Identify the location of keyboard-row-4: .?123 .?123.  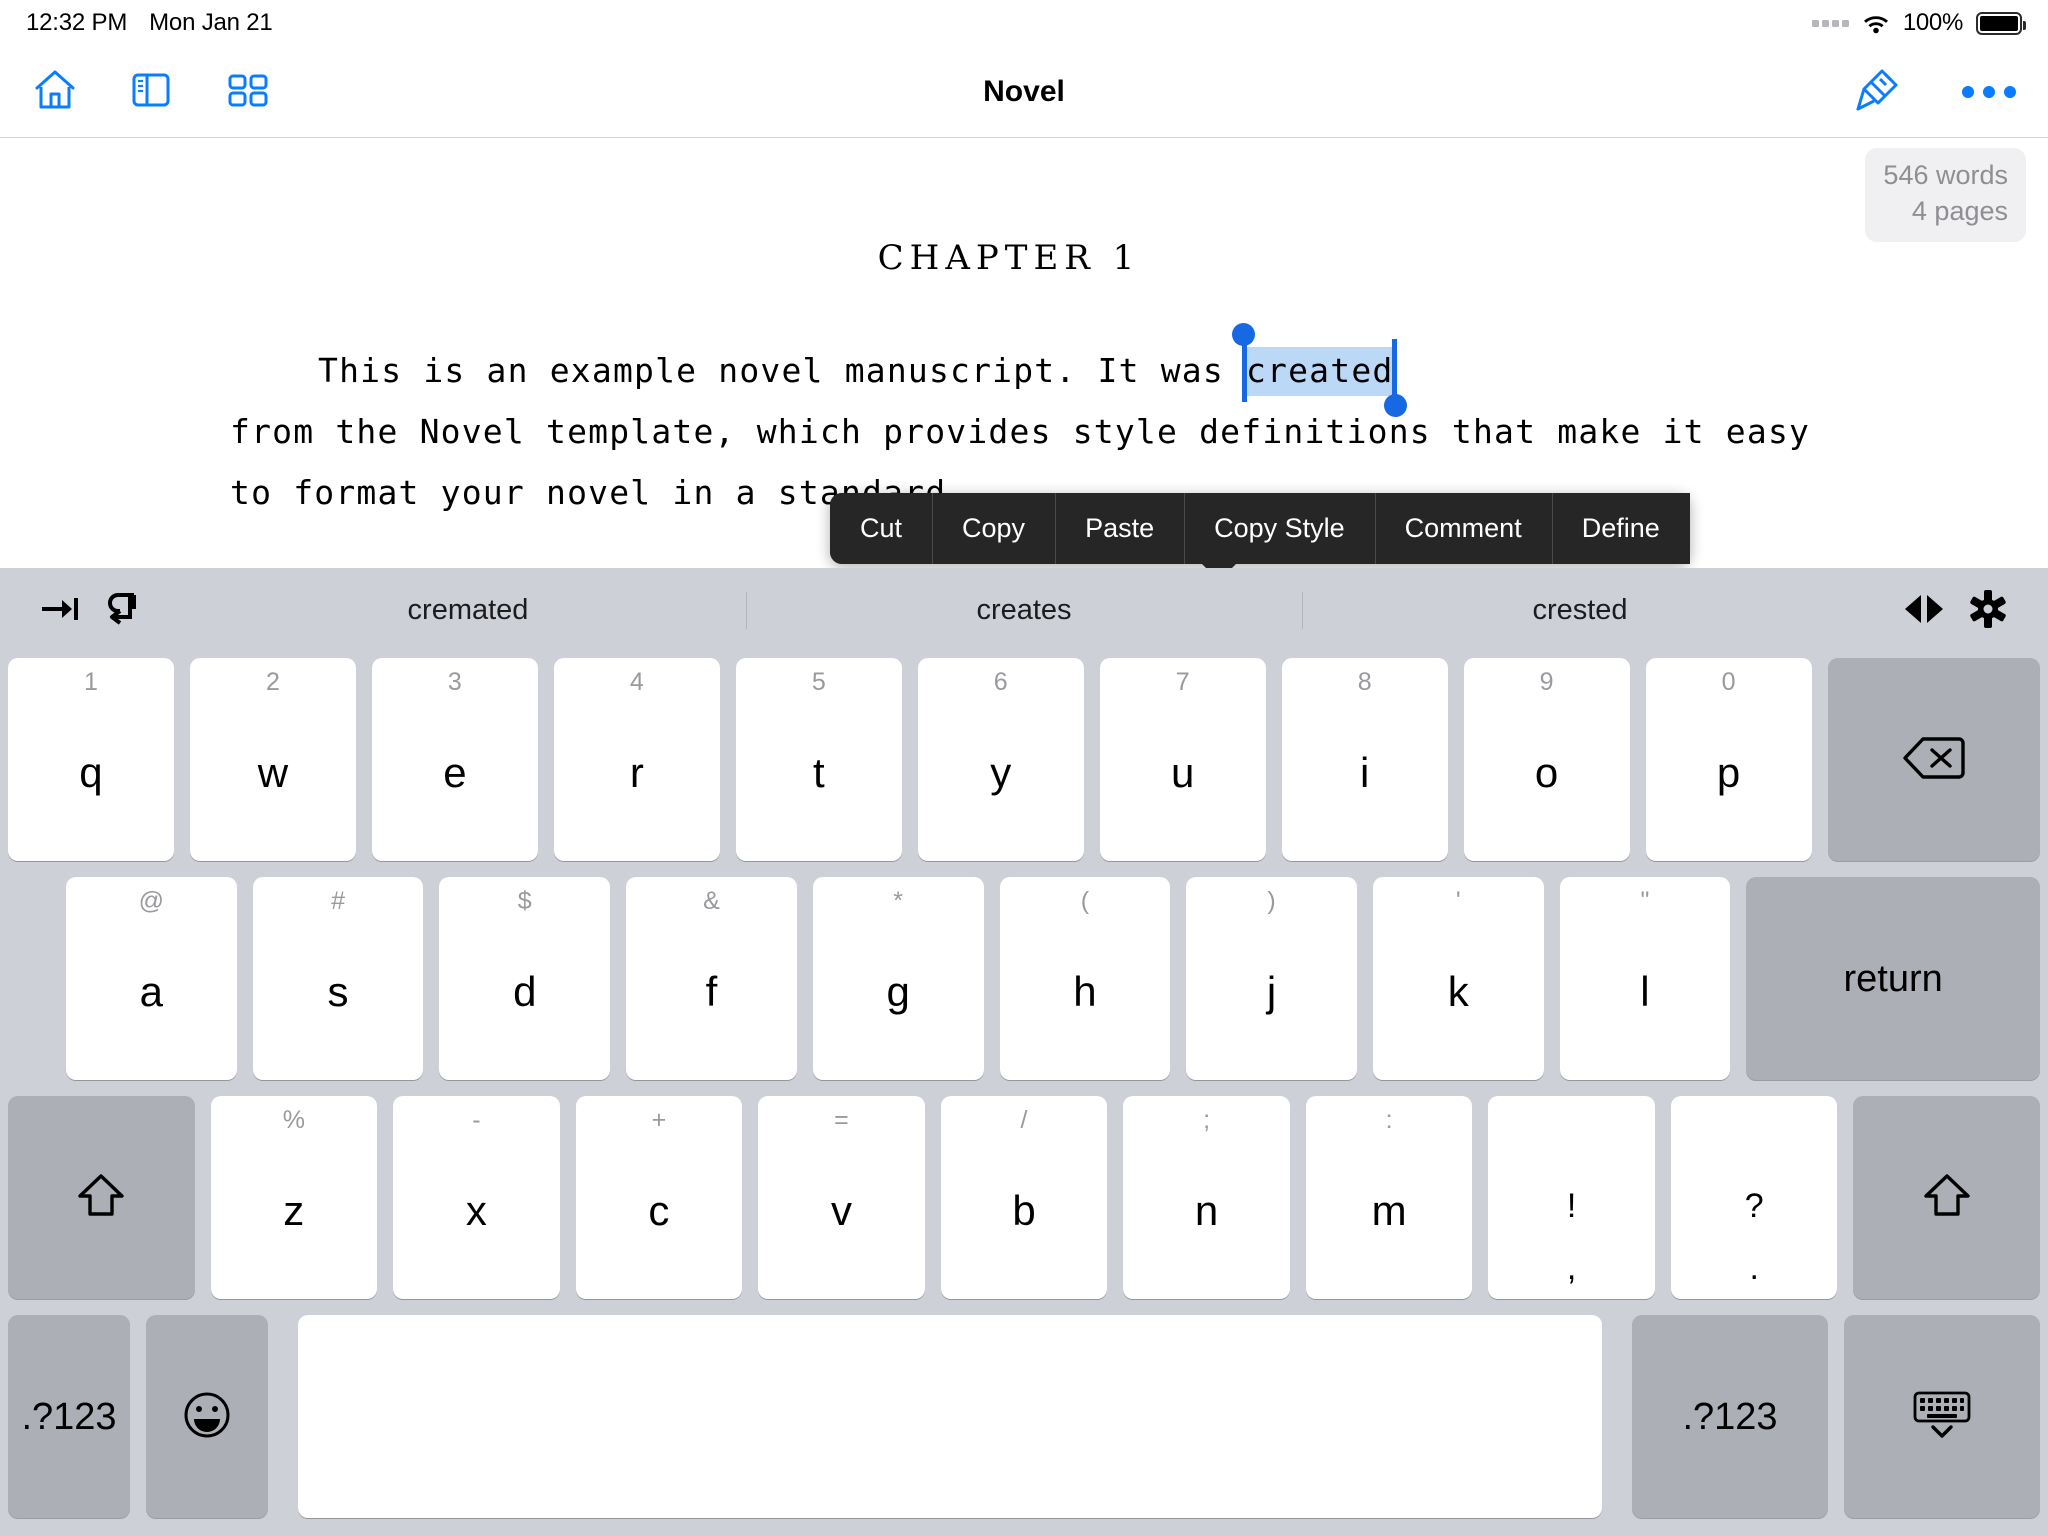
(1024, 1418).